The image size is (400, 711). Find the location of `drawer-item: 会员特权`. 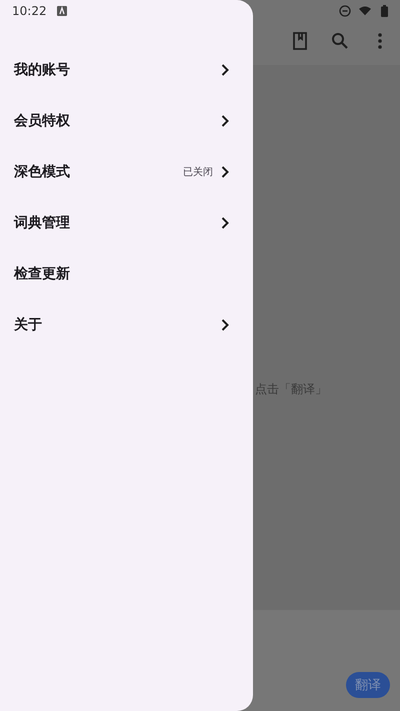

drawer-item: 会员特权 is located at coordinates (126, 120).